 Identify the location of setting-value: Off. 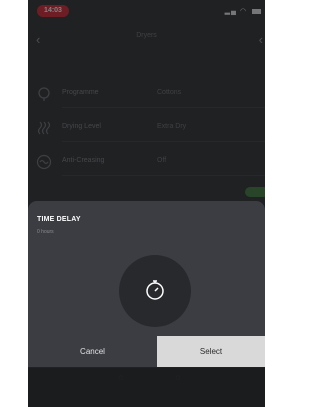
(162, 160).